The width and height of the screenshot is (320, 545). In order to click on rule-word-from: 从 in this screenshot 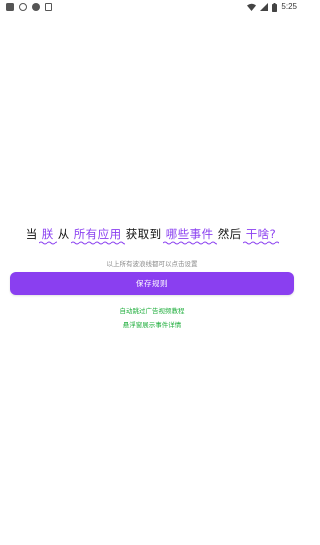, I will do `click(63, 234)`.